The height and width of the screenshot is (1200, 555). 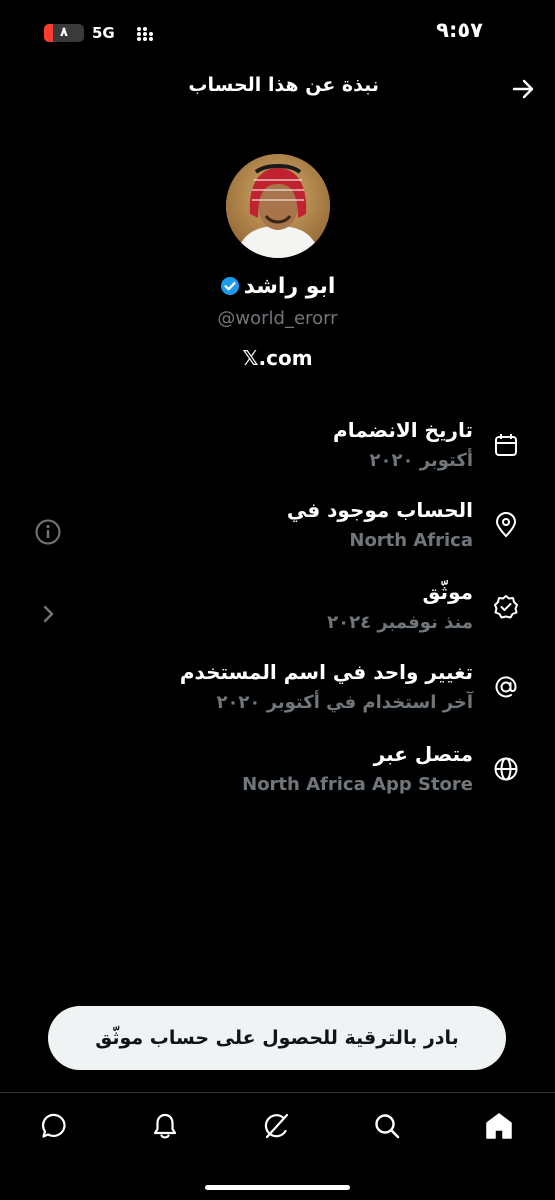 What do you see at coordinates (283, 85) in the screenshot?
I see `page-title: نبذة عن هذا الحساب` at bounding box center [283, 85].